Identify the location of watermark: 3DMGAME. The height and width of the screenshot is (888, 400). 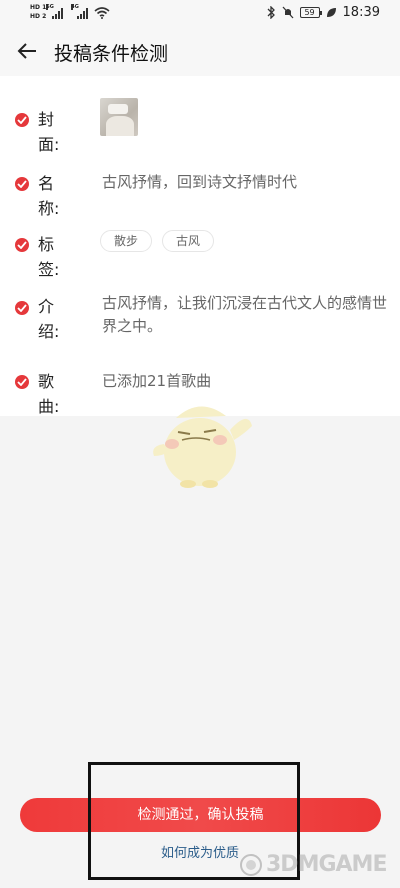
(313, 864).